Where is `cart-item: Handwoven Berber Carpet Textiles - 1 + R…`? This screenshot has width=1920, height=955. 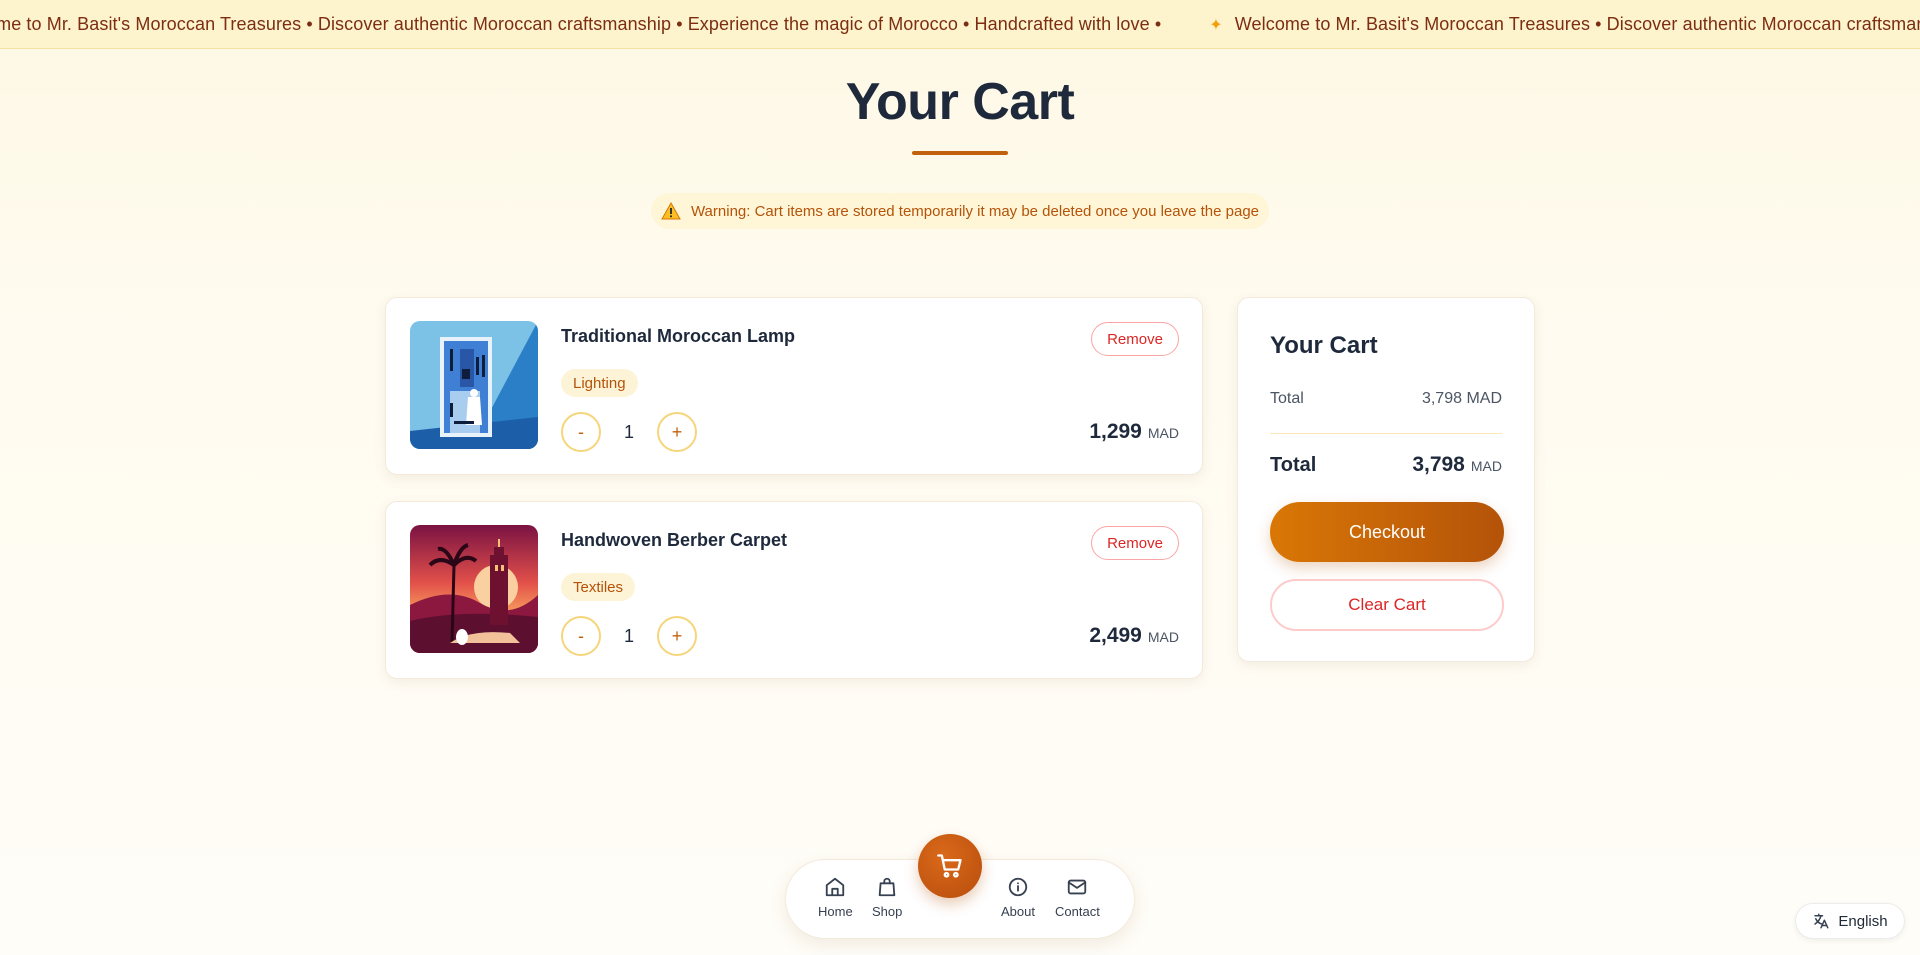
cart-item: Handwoven Berber Carpet Textiles - 1 + R… is located at coordinates (794, 590).